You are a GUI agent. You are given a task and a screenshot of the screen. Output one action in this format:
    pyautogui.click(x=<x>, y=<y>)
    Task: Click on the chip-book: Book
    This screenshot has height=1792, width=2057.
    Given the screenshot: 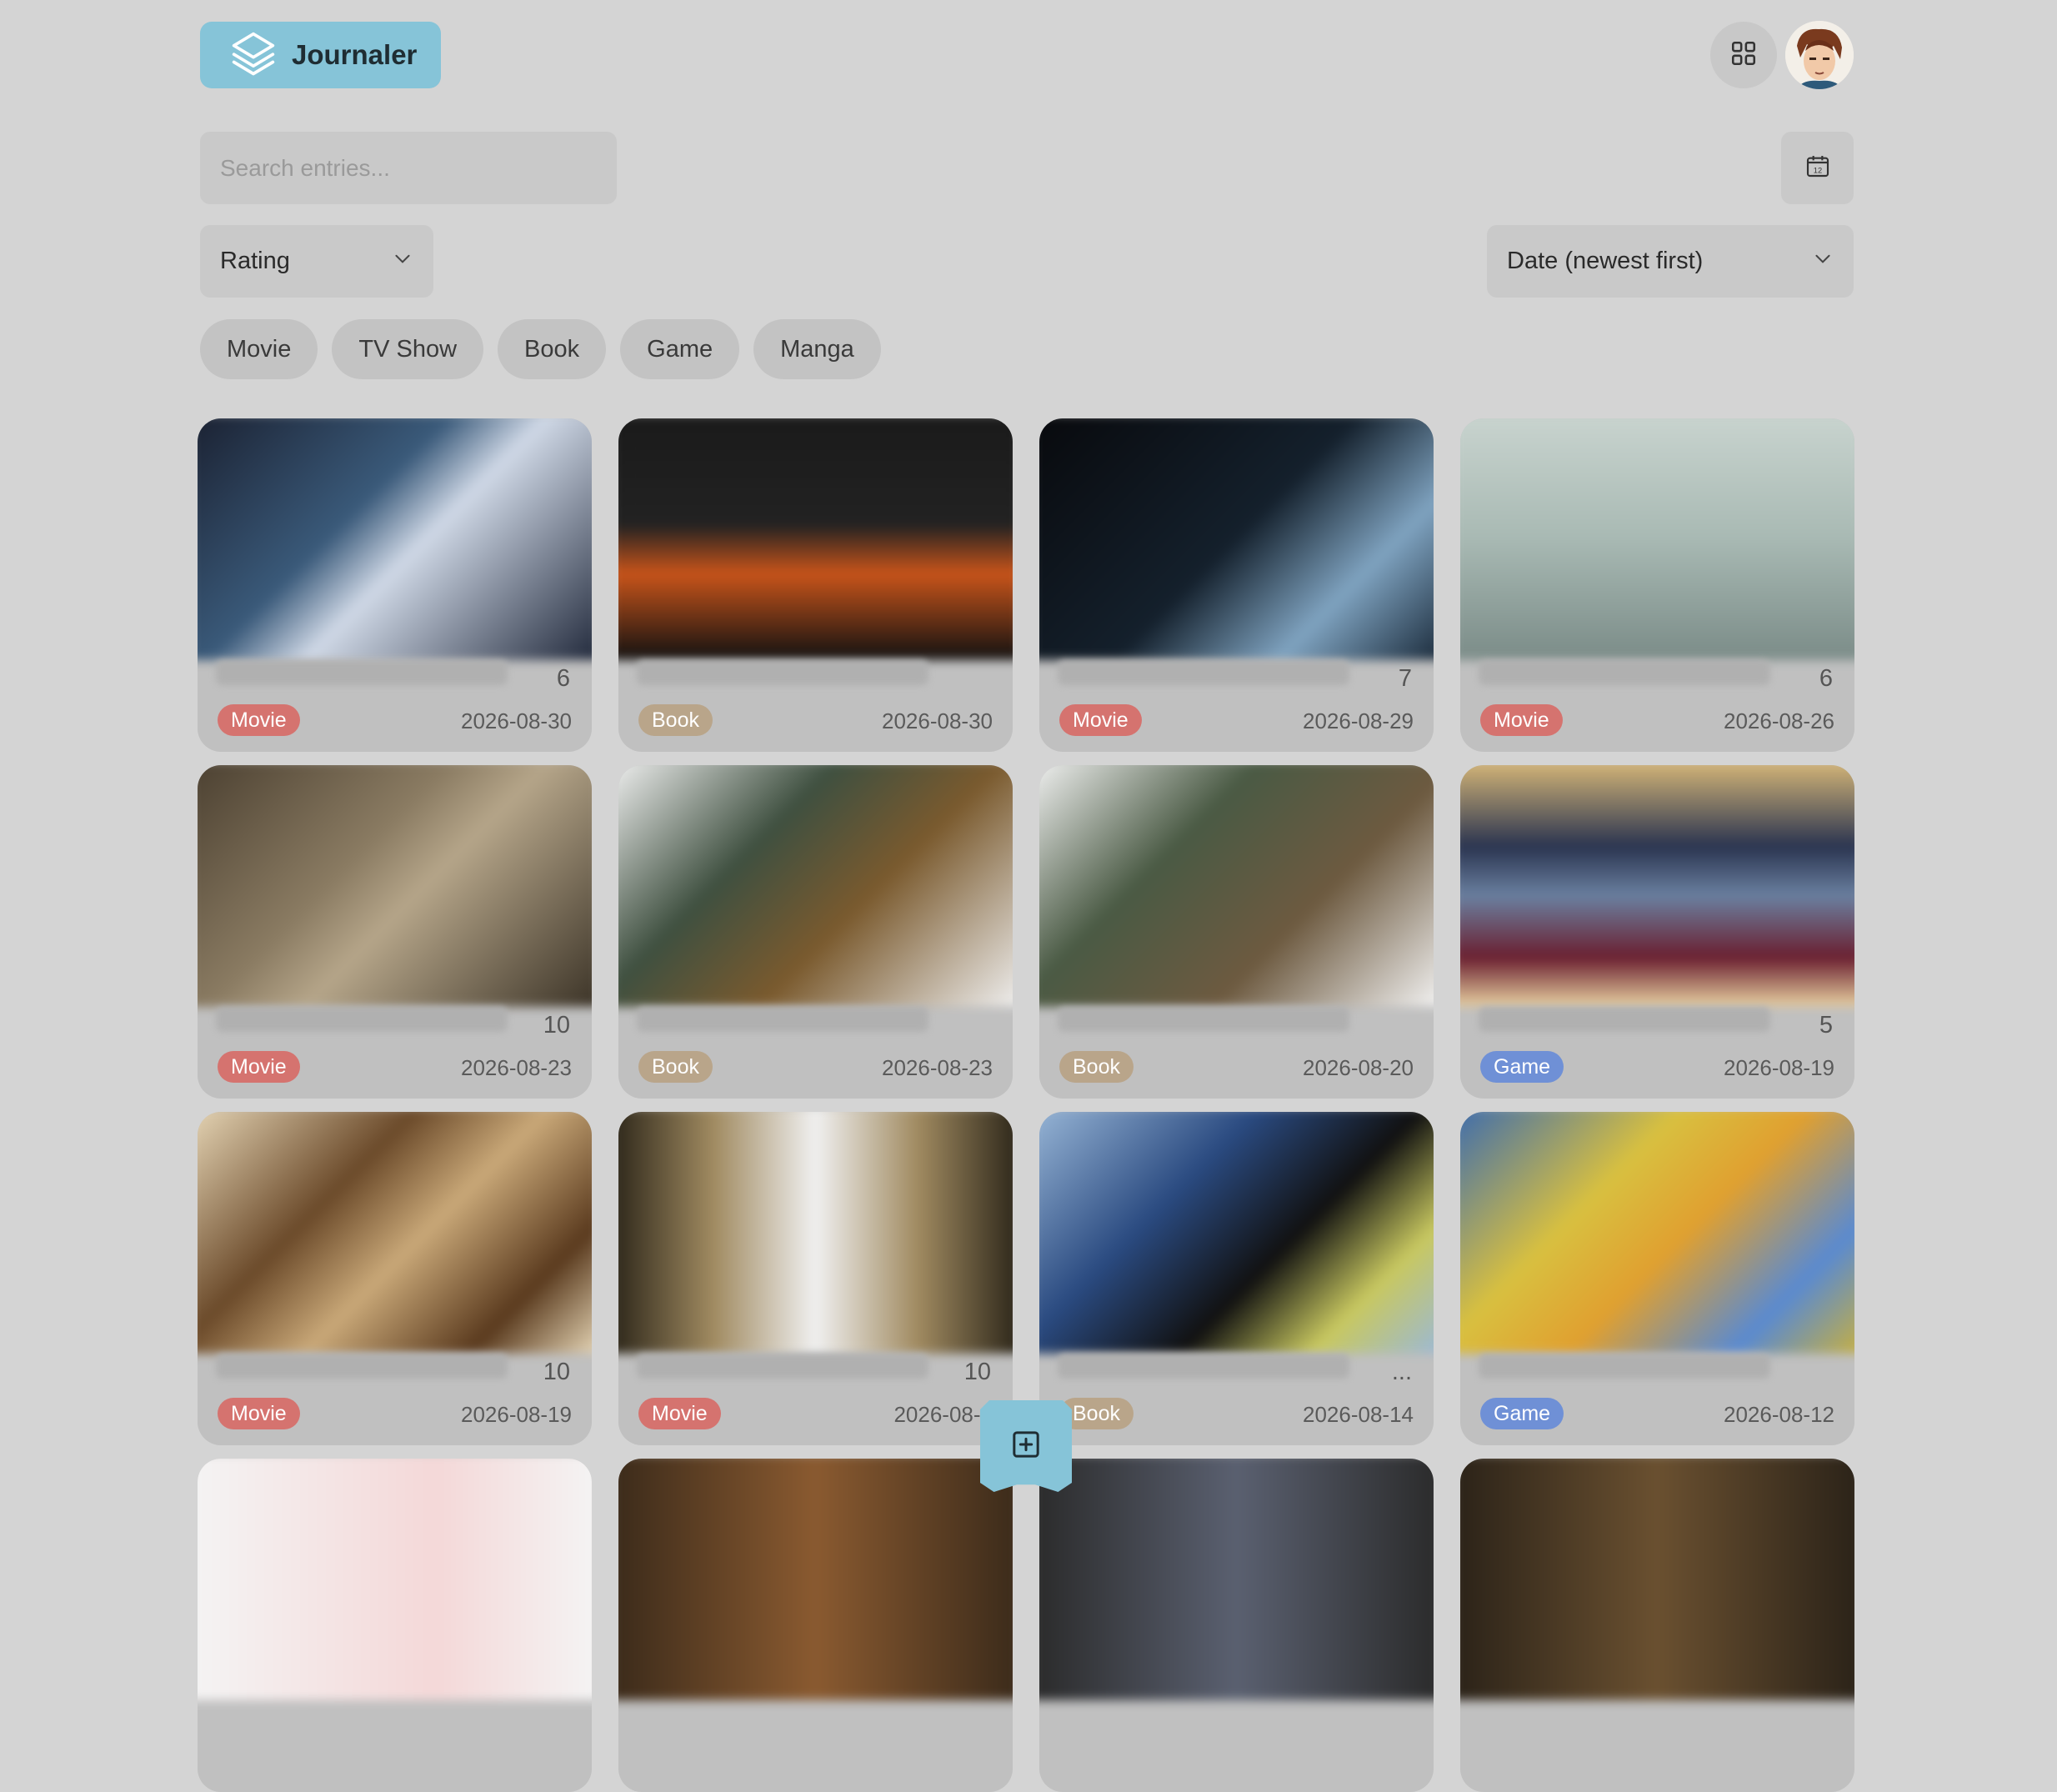 What is the action you would take?
    pyautogui.click(x=552, y=349)
    